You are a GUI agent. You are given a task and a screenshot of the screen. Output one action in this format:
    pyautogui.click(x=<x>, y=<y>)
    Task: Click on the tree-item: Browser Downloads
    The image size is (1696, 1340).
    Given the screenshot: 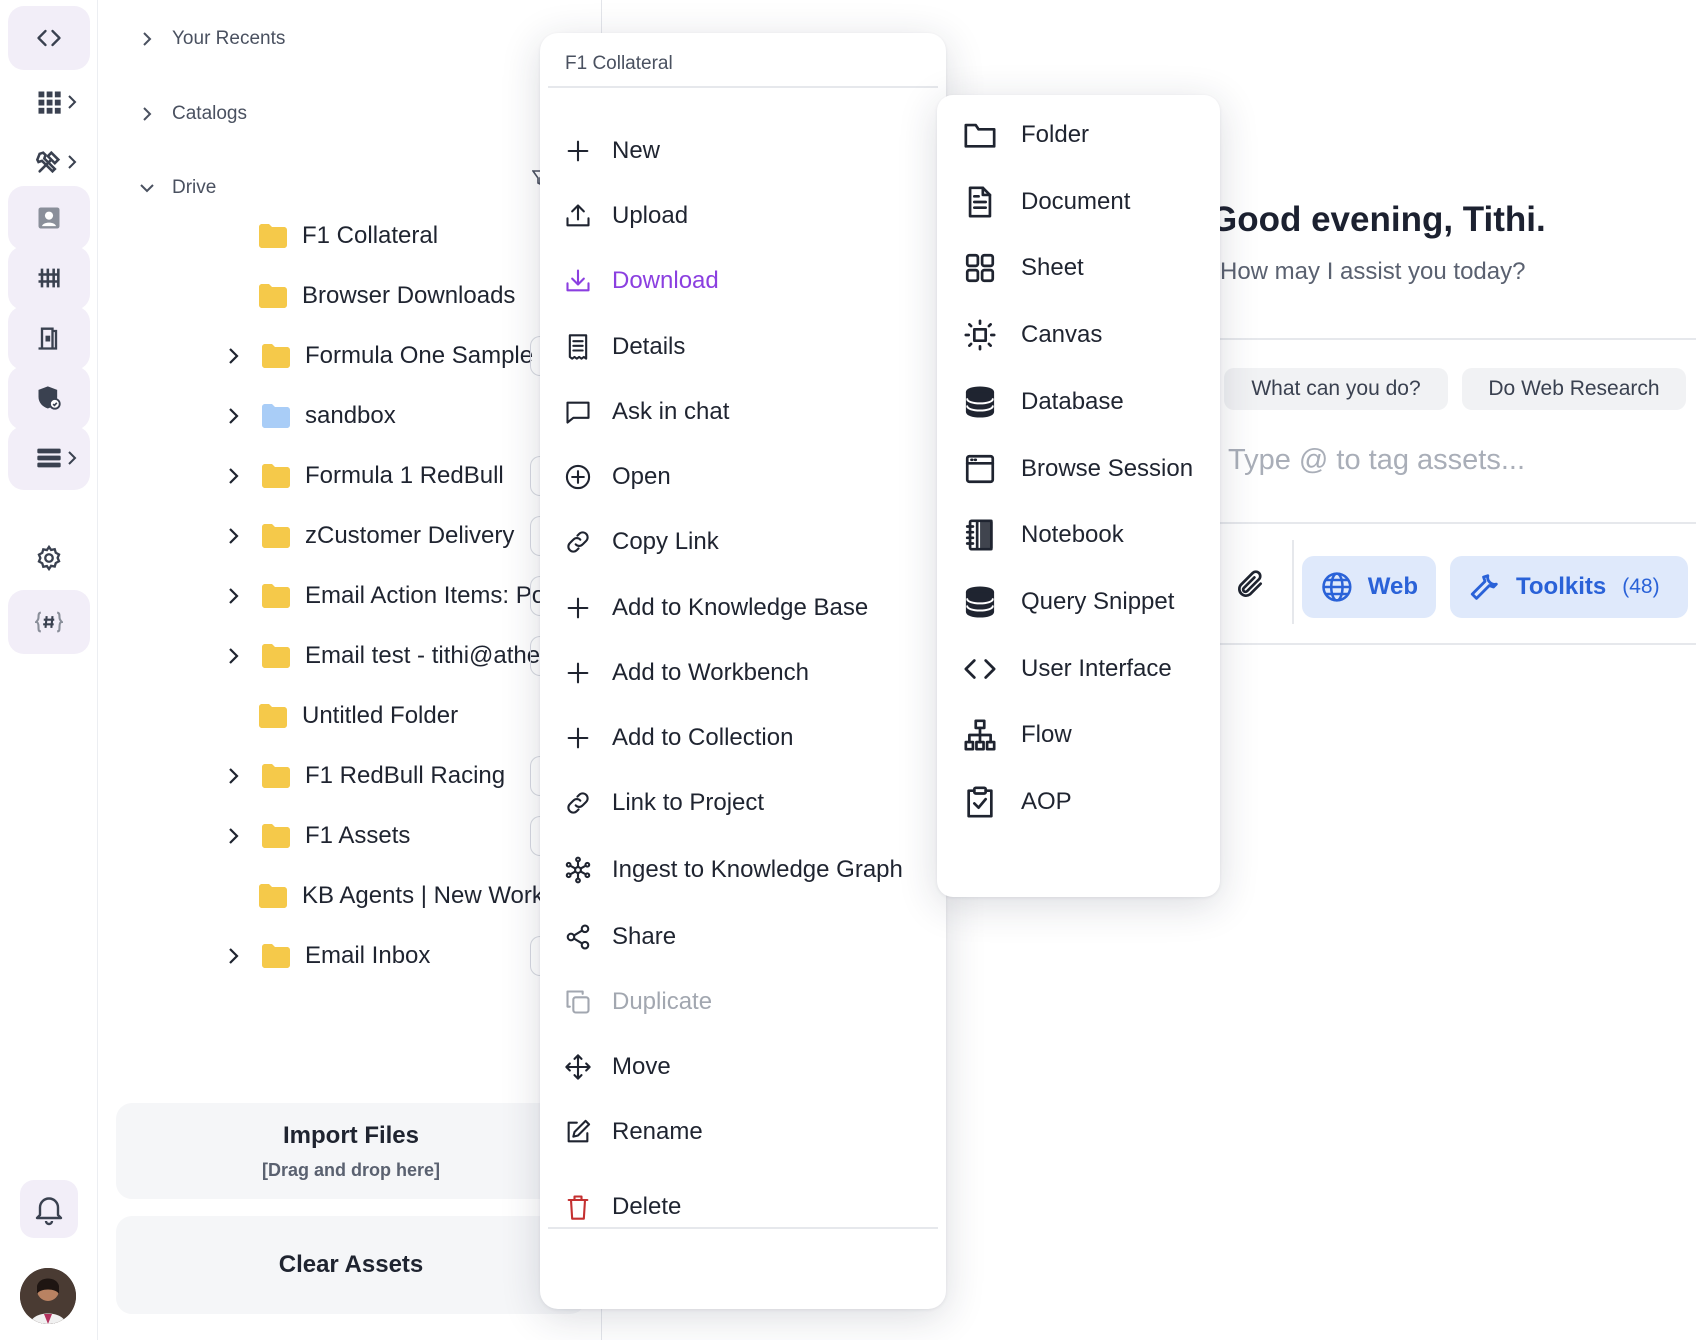 What is the action you would take?
    pyautogui.click(x=386, y=296)
    